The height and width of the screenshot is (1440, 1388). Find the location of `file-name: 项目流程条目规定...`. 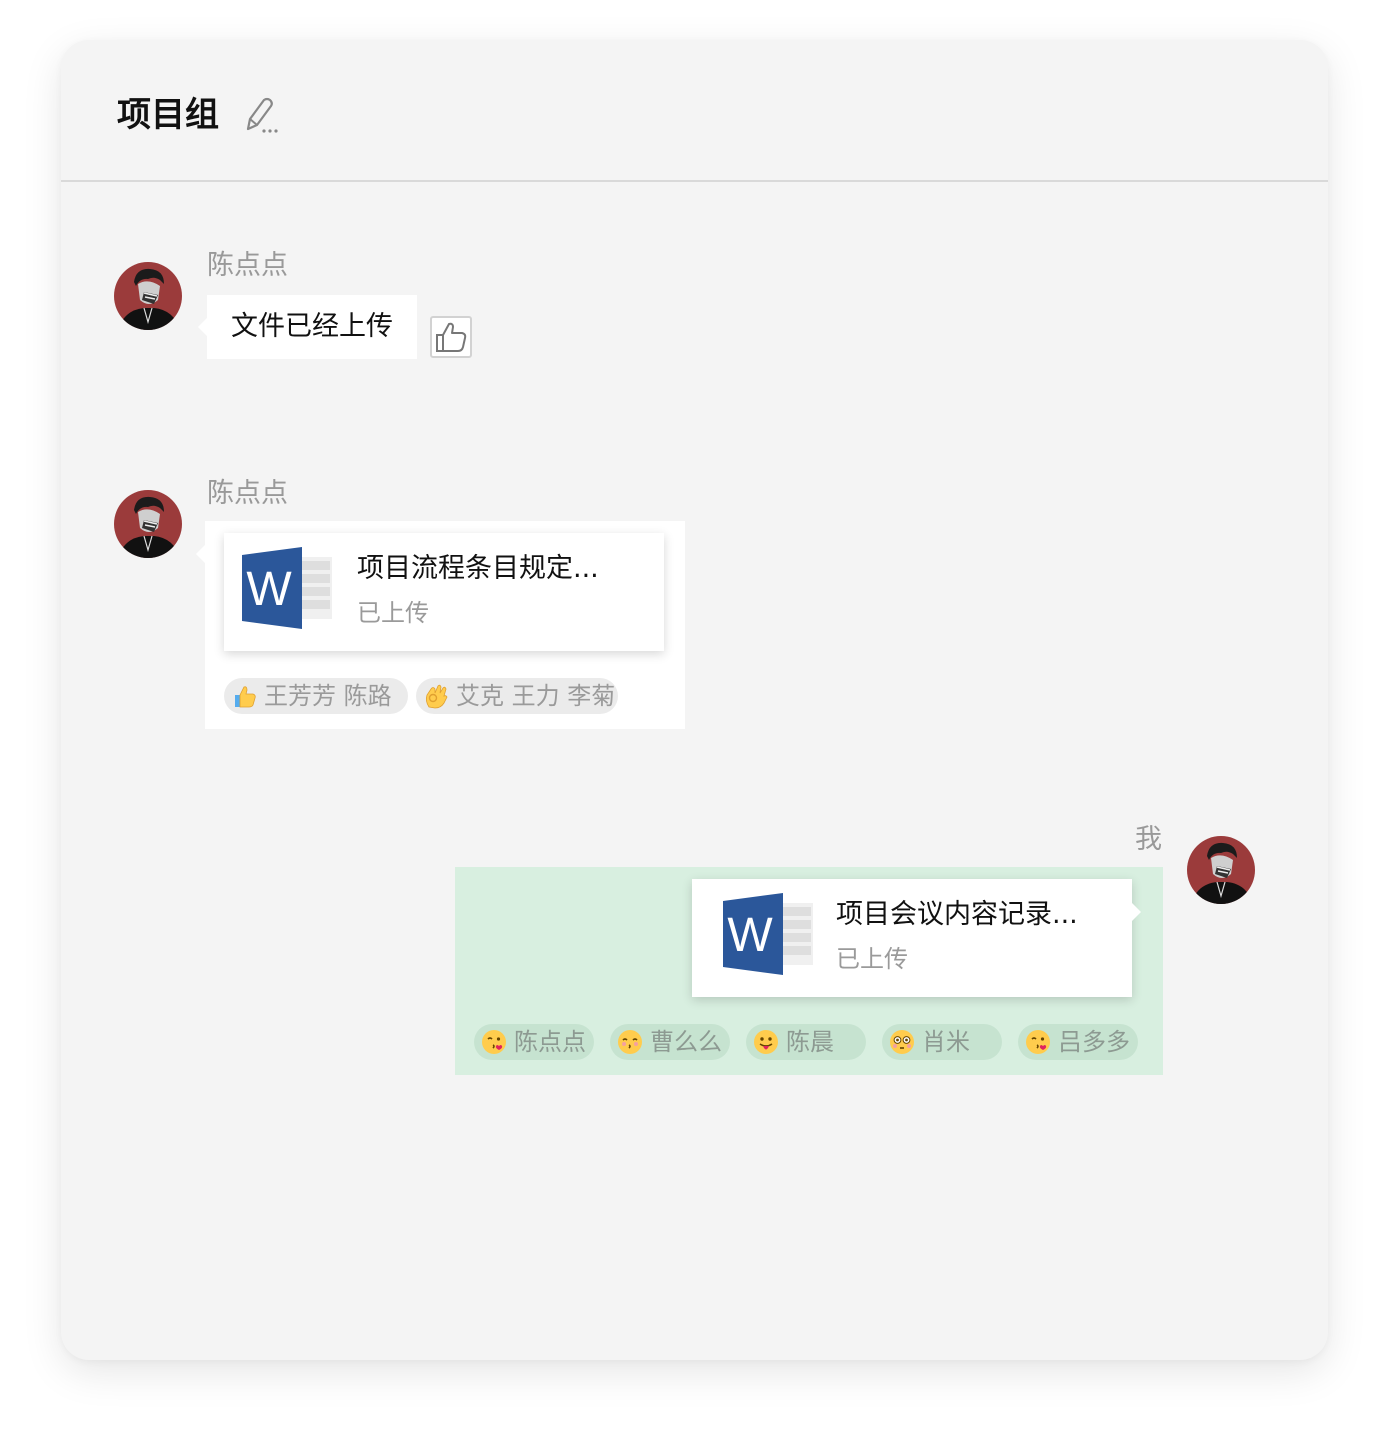

file-name: 项目流程条目规定... is located at coordinates (478, 568).